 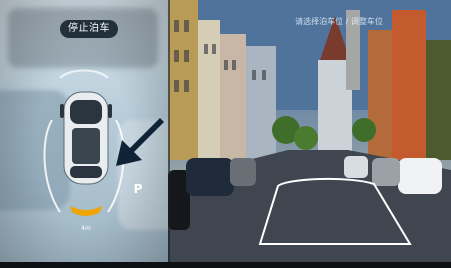 I want to click on car-rear-window, so click(x=86, y=172).